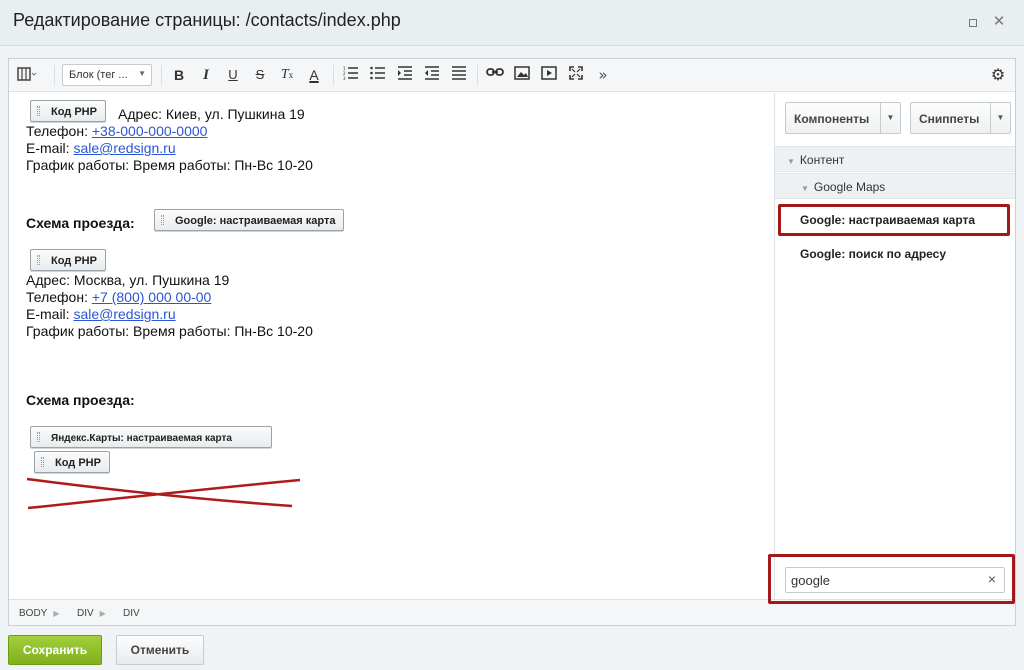 Image resolution: width=1024 pixels, height=670 pixels. I want to click on phone-line-moscow: Телефон: +7 (800) 000 00-00, so click(118, 297).